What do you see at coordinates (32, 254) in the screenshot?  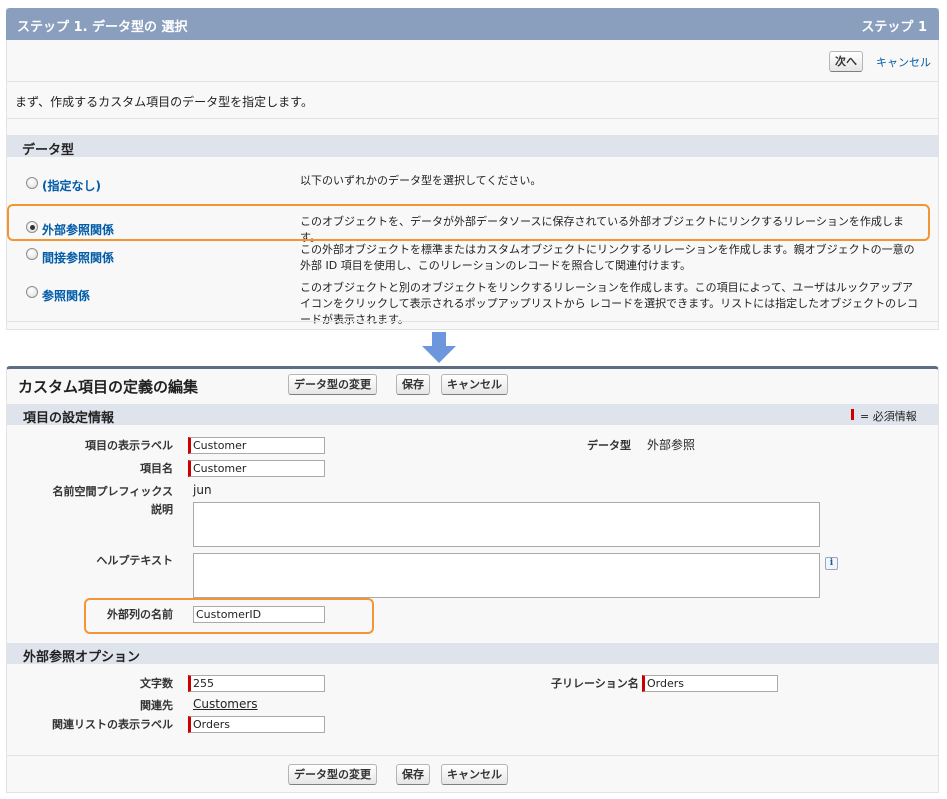 I see `radio-indirect-lookup` at bounding box center [32, 254].